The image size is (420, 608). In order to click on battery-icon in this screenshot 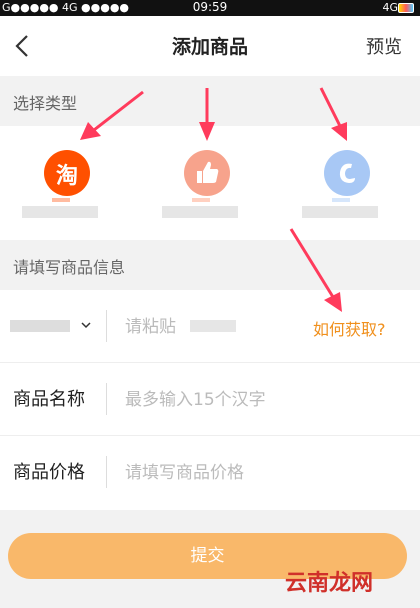, I will do `click(406, 8)`.